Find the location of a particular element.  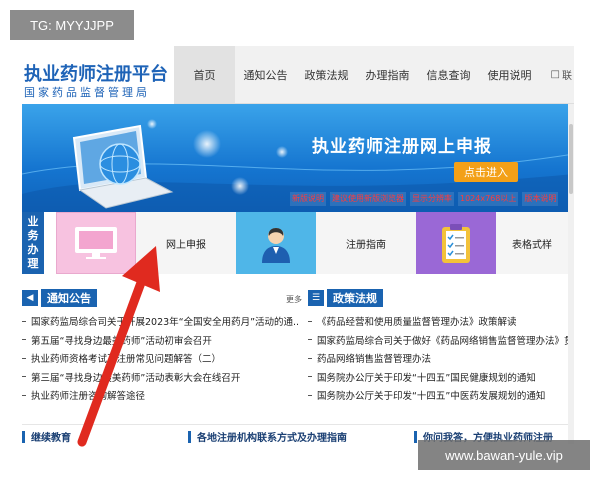

online-apply-link: 网上申报 is located at coordinates (186, 243).